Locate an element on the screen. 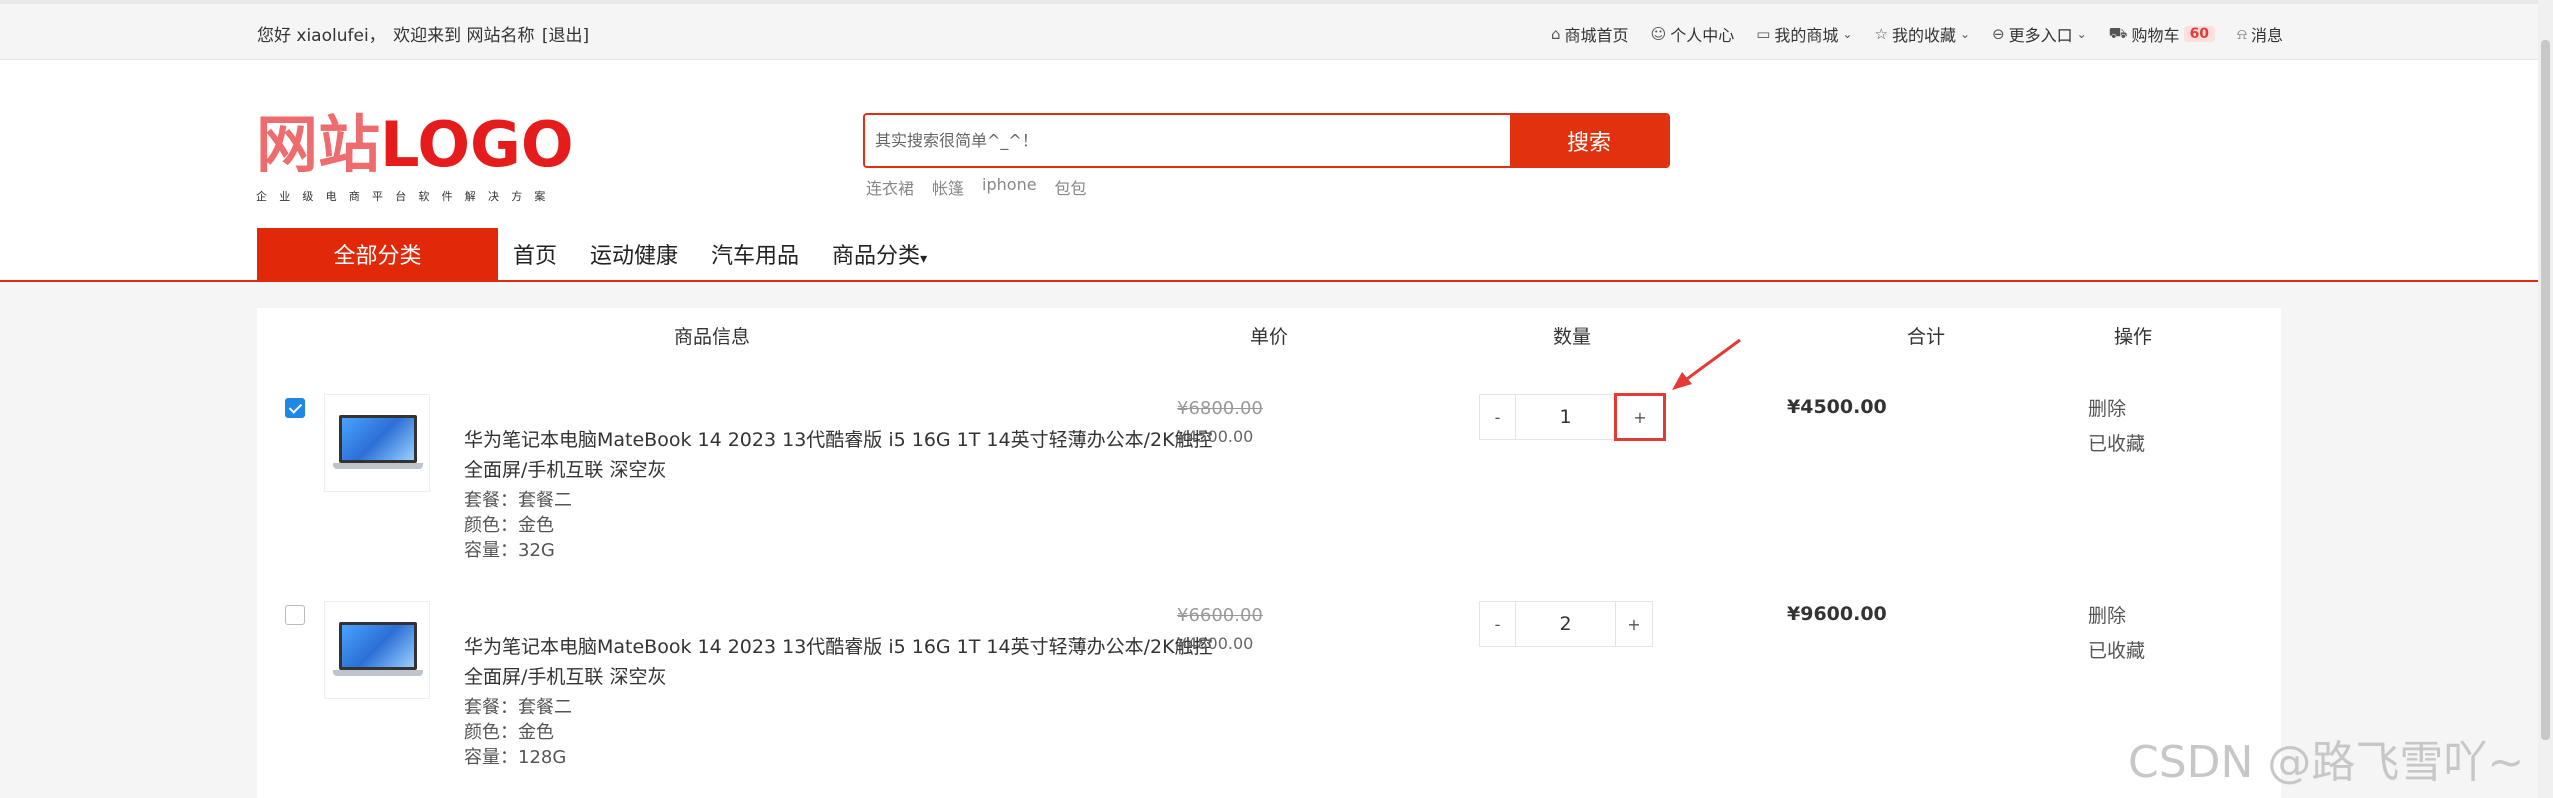 Image resolution: width=2553 pixels, height=798 pixels. welcome-site: 欢迎来到 网站名称 is located at coordinates (464, 36).